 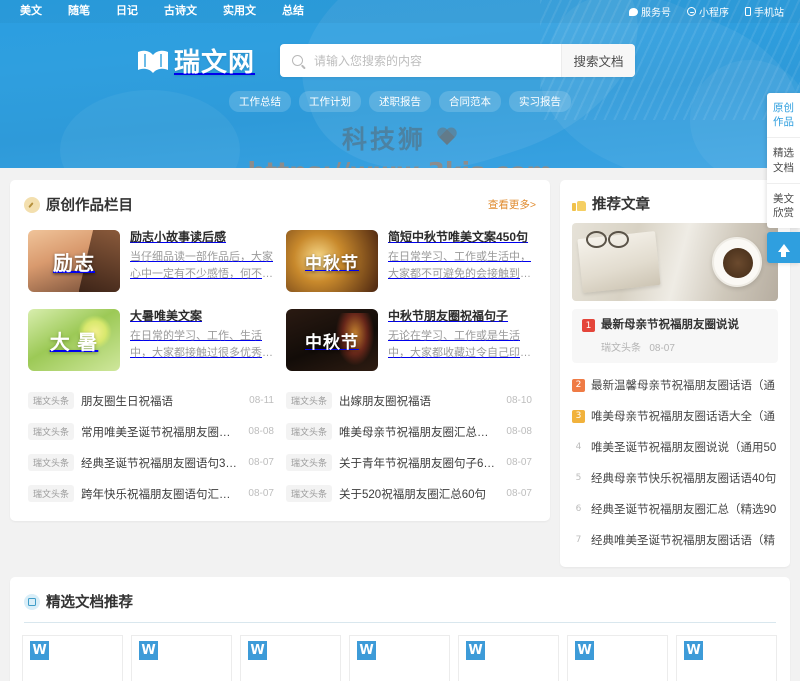 I want to click on hot-tag-work-summary: 工作总结, so click(x=260, y=101).